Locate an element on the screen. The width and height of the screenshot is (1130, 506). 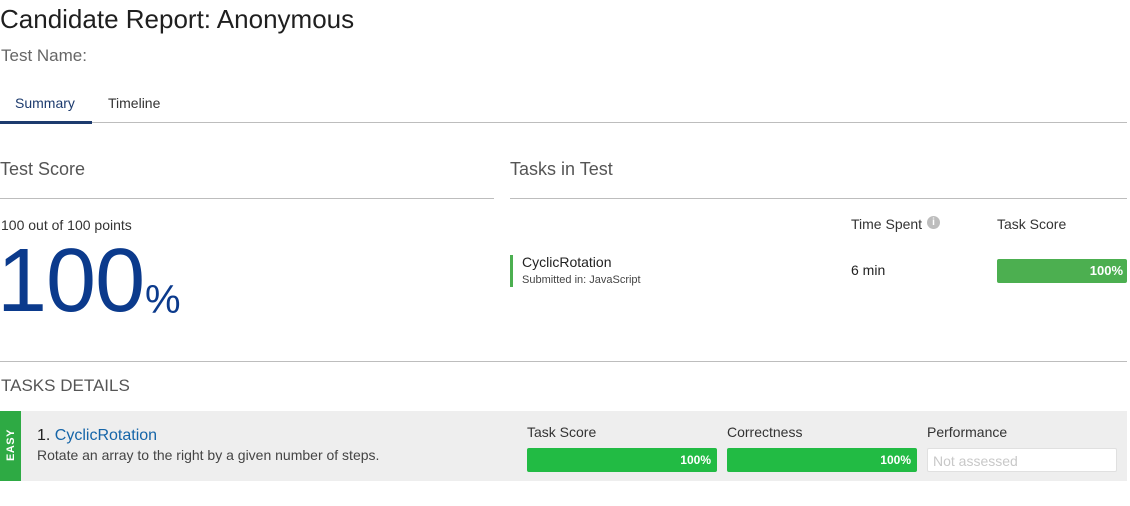
test-score-heading: Test Score is located at coordinates (43, 169).